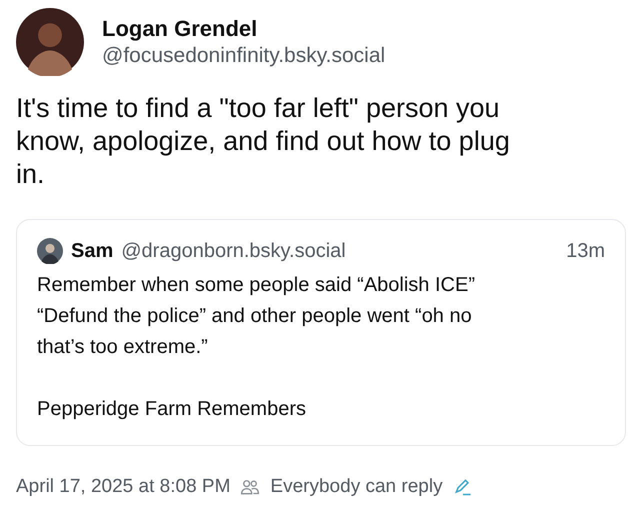 The width and height of the screenshot is (640, 529). Describe the element at coordinates (462, 487) in the screenshot. I see `pencil-icon` at that location.